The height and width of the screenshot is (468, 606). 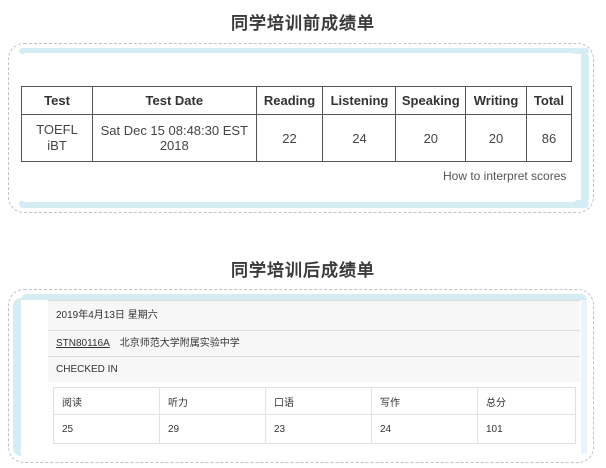 I want to click on cell-listening: 29, so click(x=212, y=429).